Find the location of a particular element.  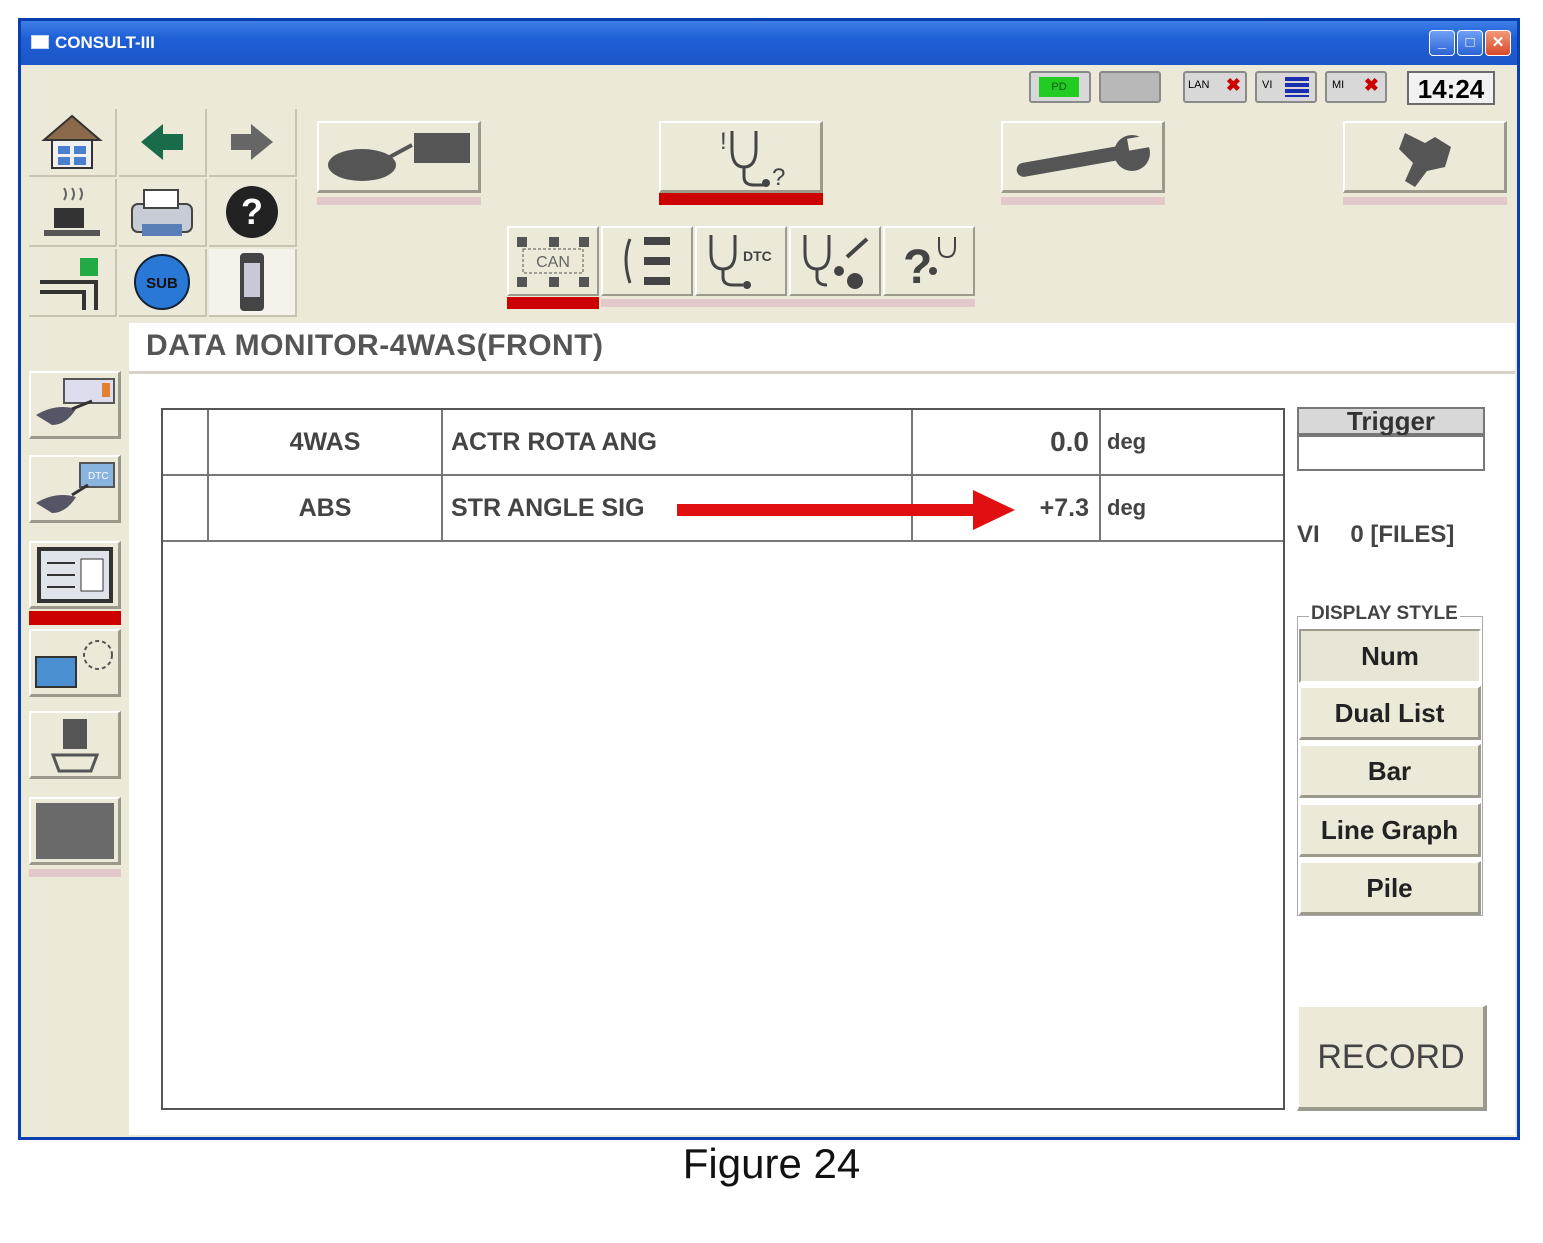

back-arrow-icon is located at coordinates (162, 142).